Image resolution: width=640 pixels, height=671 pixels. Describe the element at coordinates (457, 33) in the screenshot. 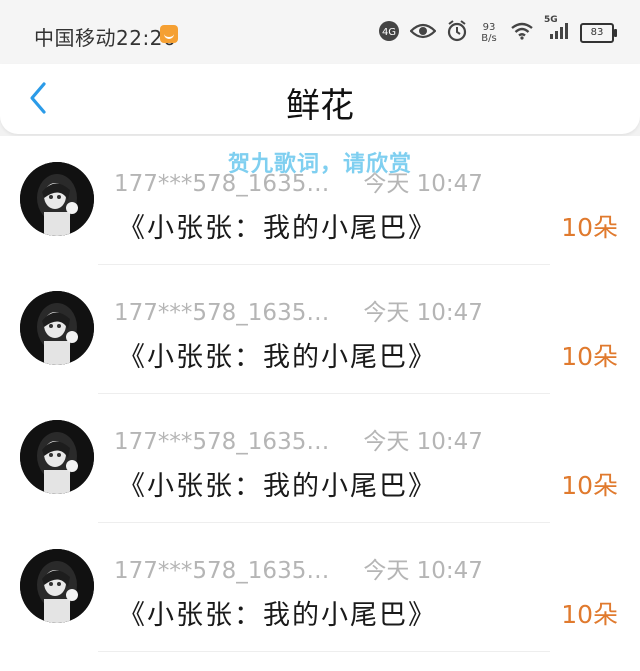

I see `alarm-icon` at that location.